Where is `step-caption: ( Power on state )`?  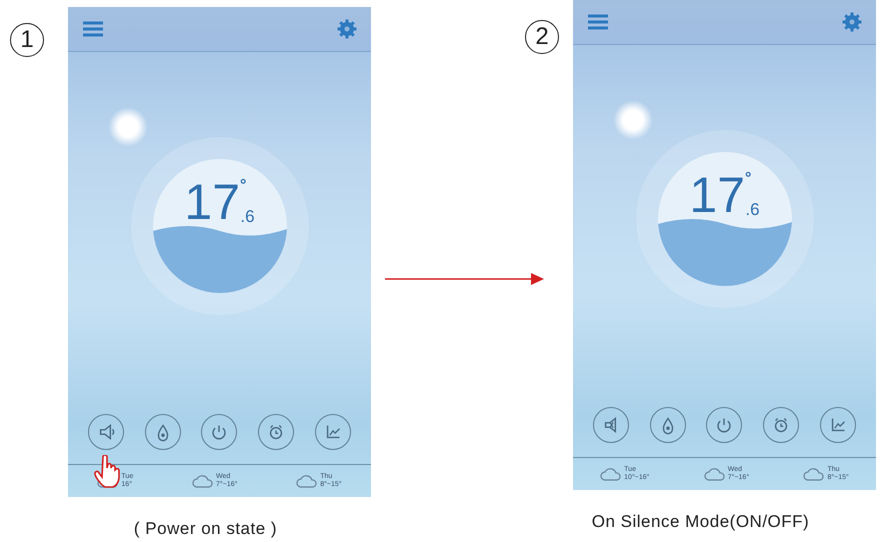
step-caption: ( Power on state ) is located at coordinates (206, 529).